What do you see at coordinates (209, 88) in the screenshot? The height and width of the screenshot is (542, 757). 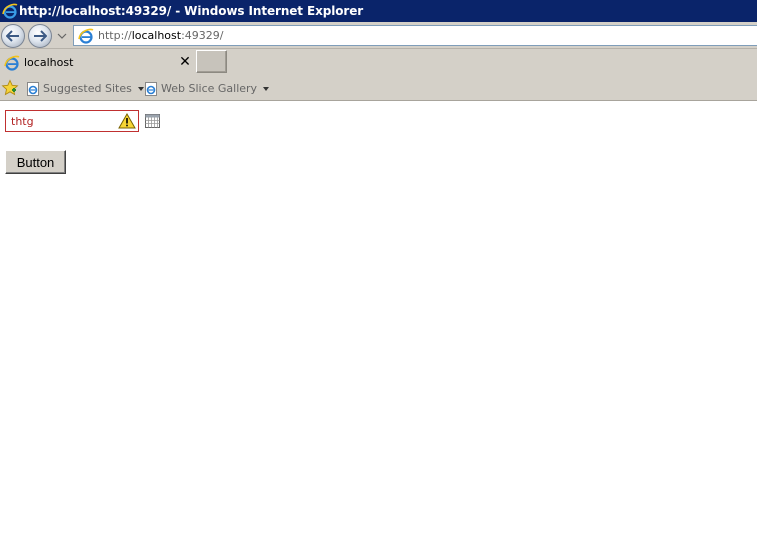 I see `favorites-item-label: Web Slice Gallery` at bounding box center [209, 88].